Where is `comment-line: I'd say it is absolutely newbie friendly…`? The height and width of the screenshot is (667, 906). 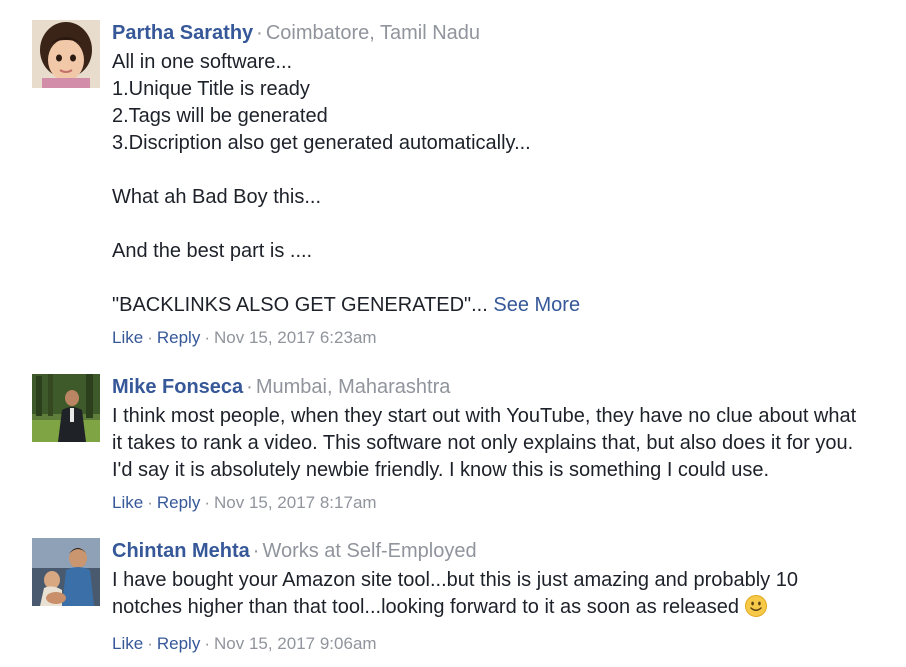 comment-line: I'd say it is absolutely newbie friendly… is located at coordinates (441, 470).